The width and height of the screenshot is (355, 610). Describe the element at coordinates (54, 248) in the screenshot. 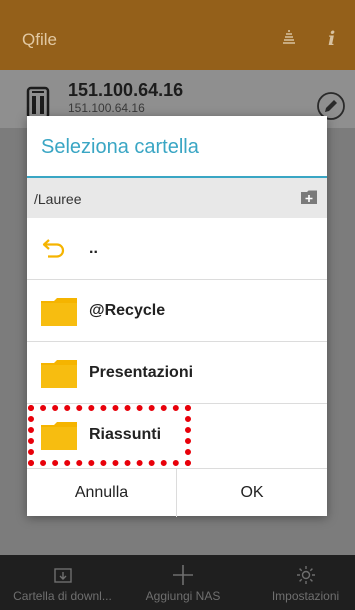

I see `back-arrow-icon` at that location.